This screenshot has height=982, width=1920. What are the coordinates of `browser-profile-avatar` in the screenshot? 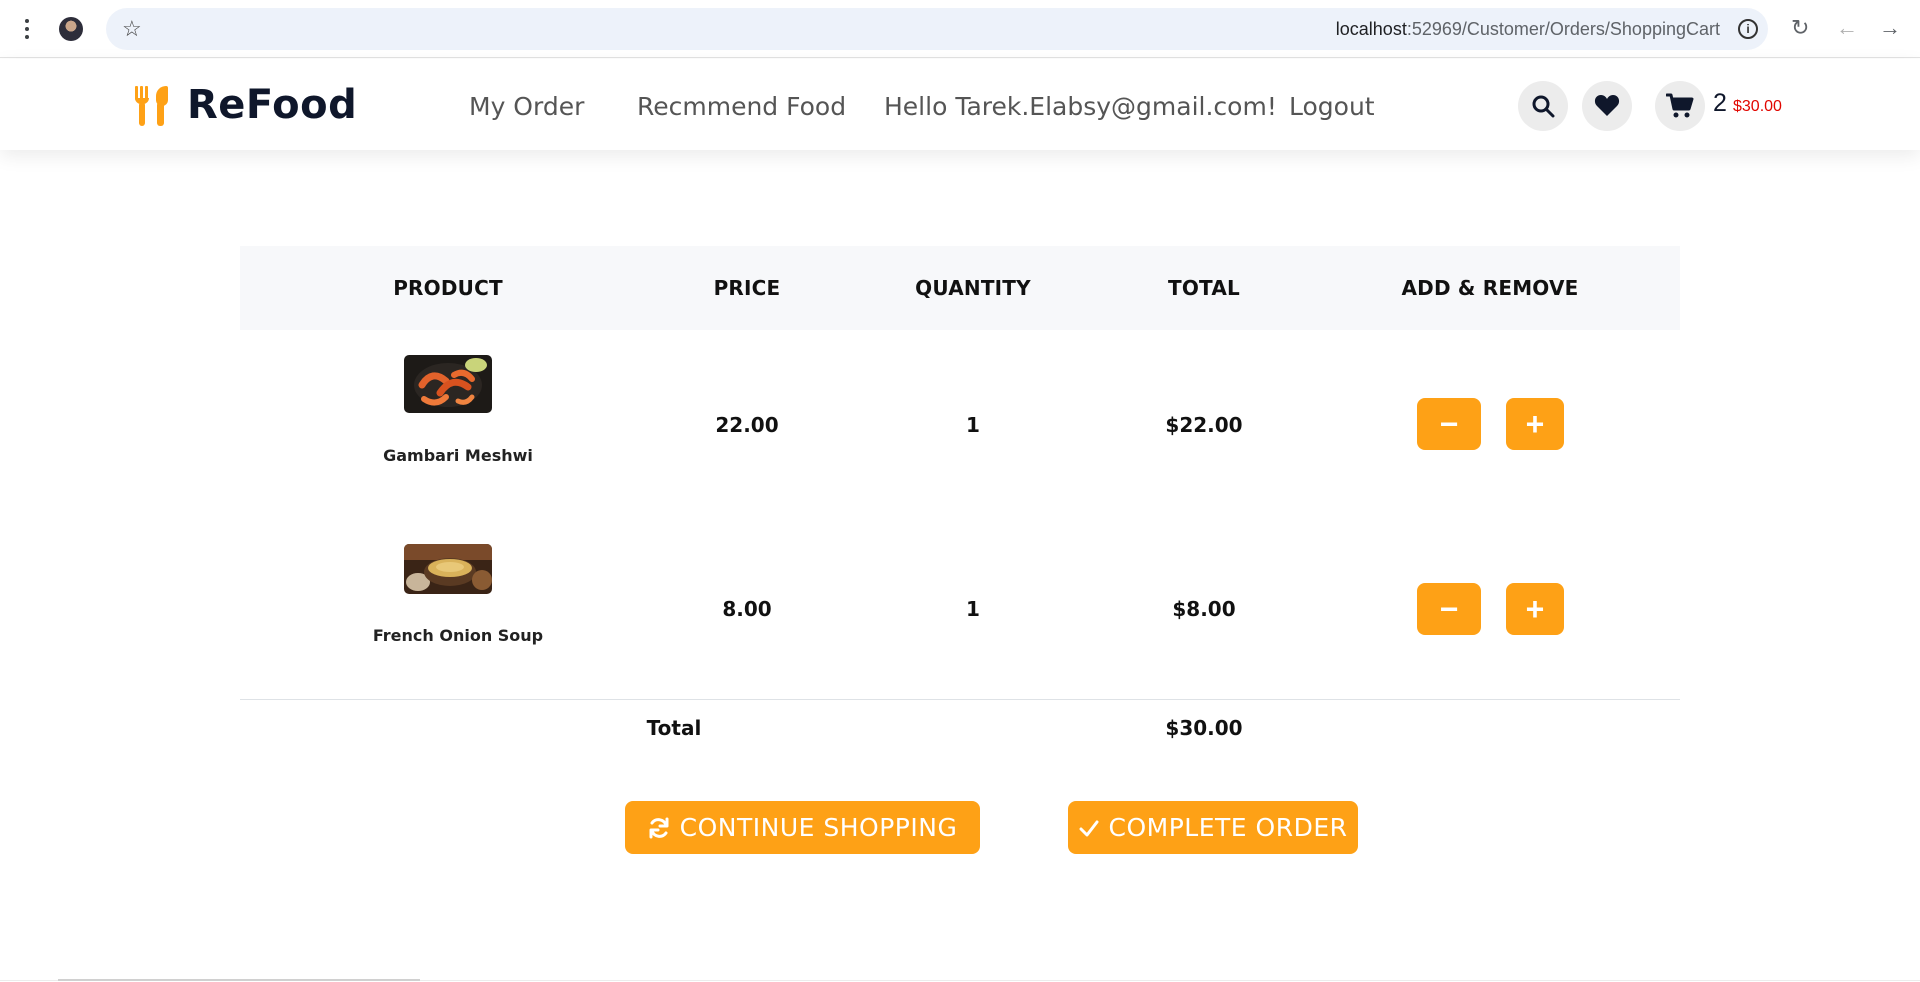 It's located at (71, 29).